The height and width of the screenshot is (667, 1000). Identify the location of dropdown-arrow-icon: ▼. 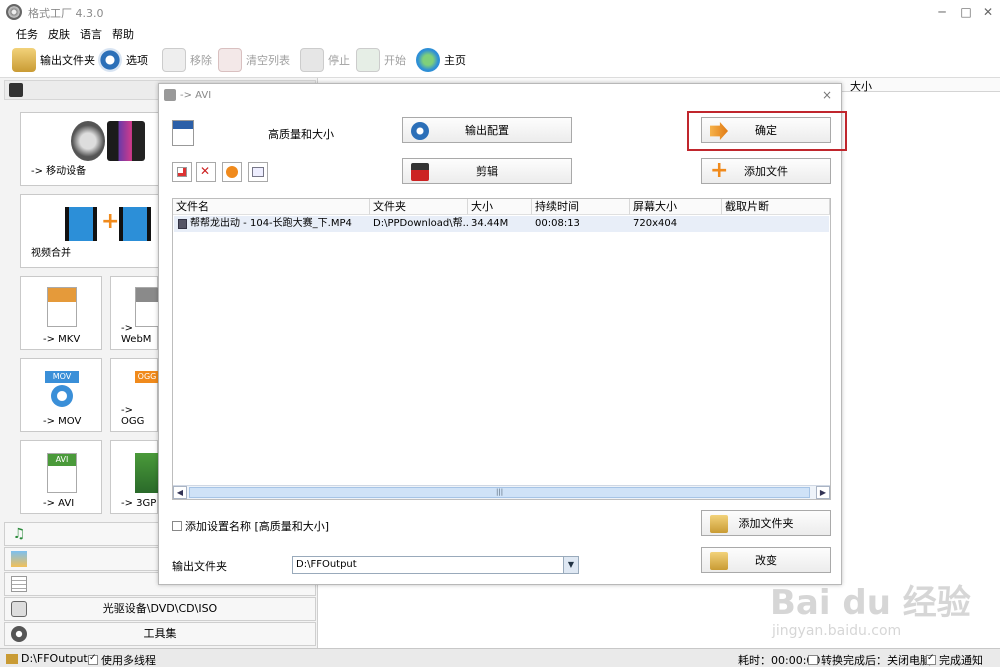
(570, 565).